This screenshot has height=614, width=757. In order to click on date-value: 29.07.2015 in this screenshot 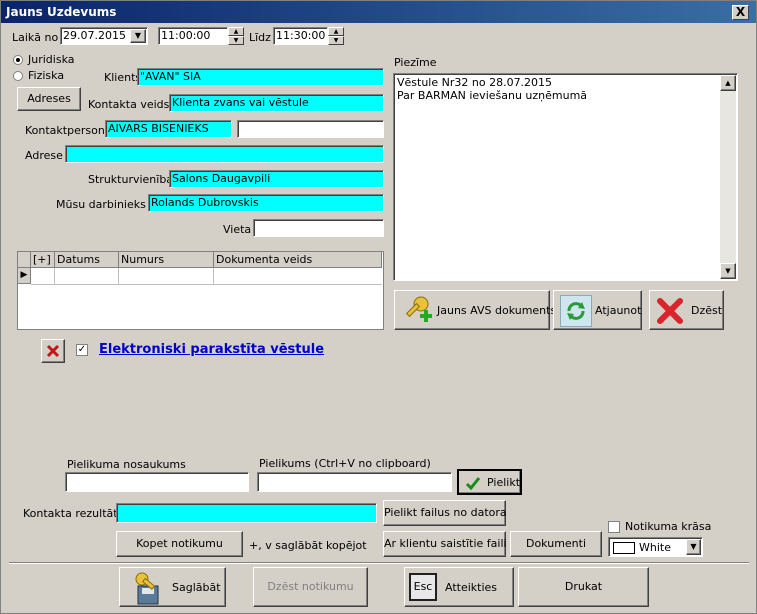, I will do `click(94, 35)`.